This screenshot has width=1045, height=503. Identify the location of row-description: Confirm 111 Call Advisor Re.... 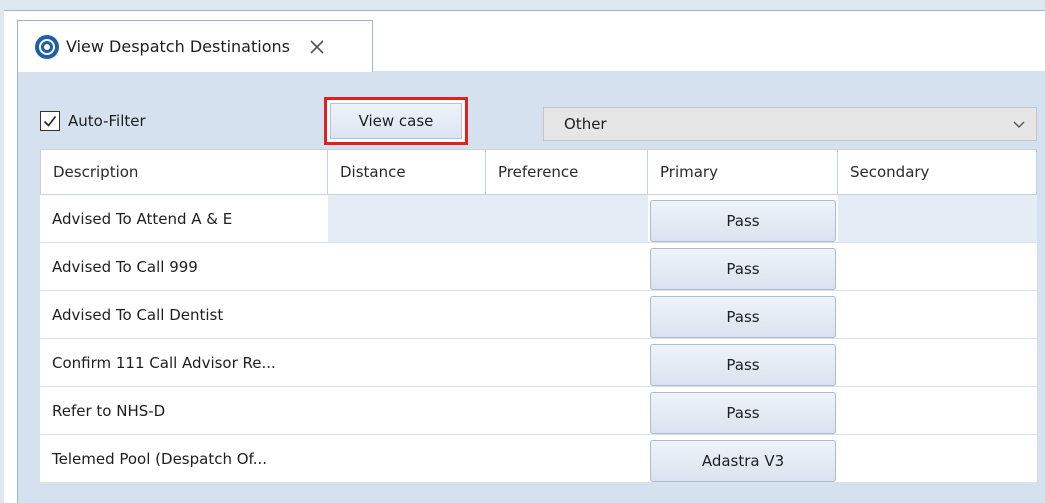
(164, 362).